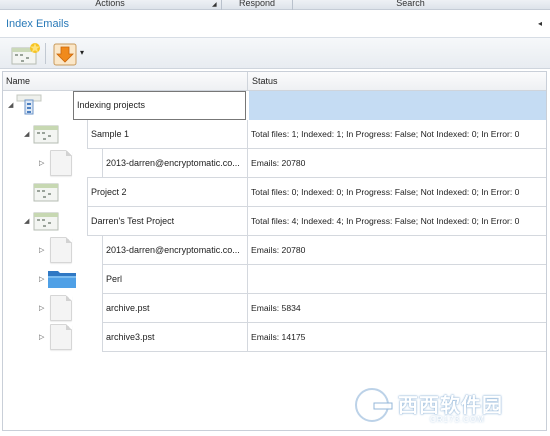  Describe the element at coordinates (174, 337) in the screenshot. I see `row-name: archive3.pst` at that location.